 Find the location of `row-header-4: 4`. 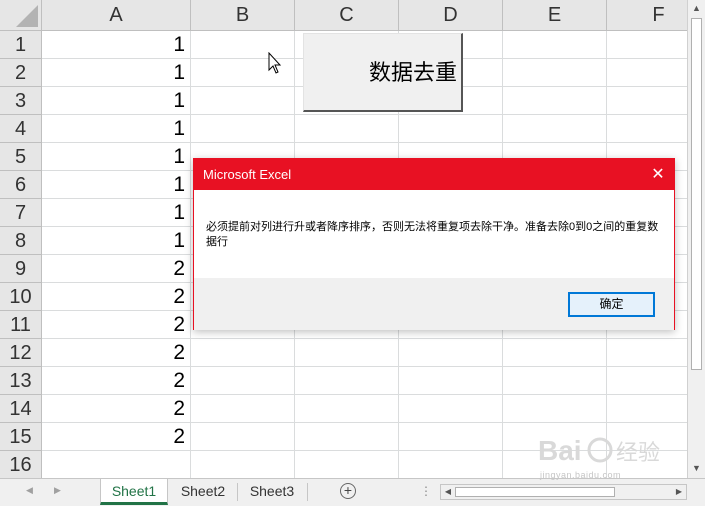

row-header-4: 4 is located at coordinates (21, 129).